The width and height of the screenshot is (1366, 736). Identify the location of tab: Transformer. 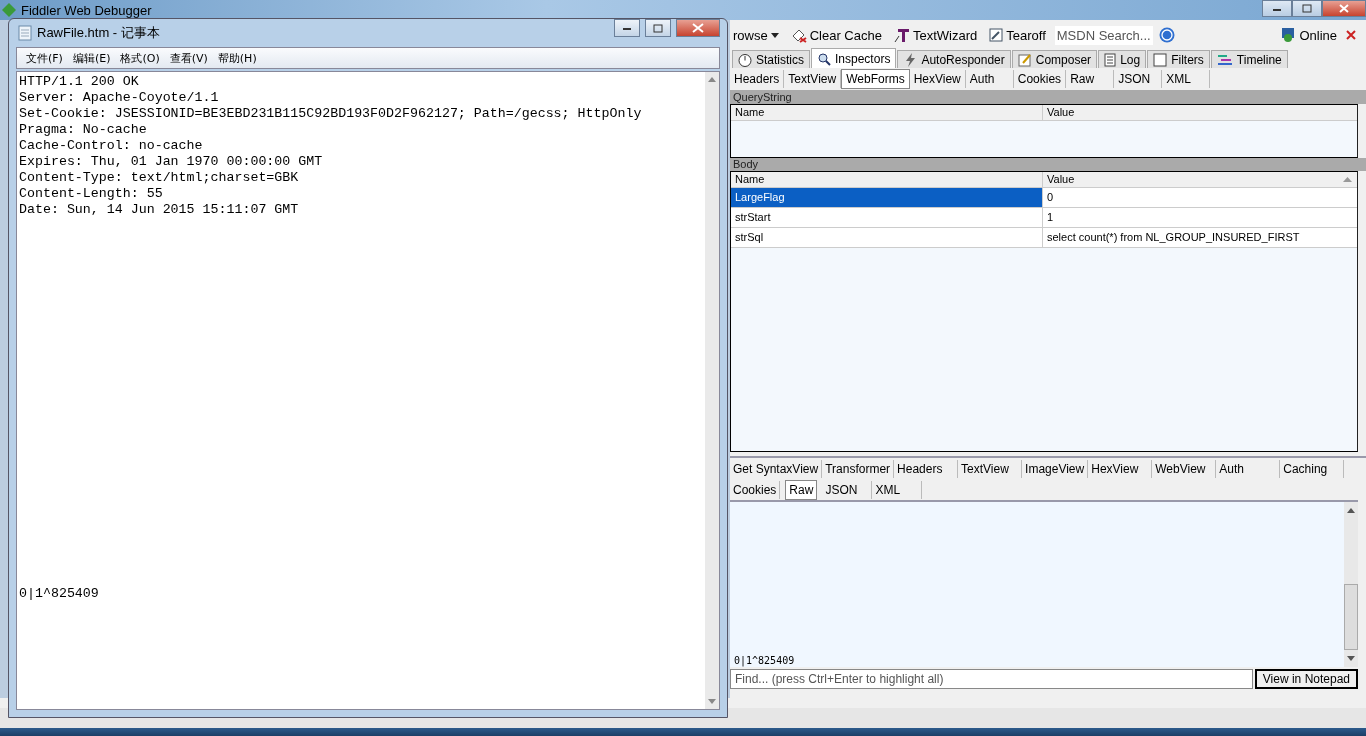
(858, 468).